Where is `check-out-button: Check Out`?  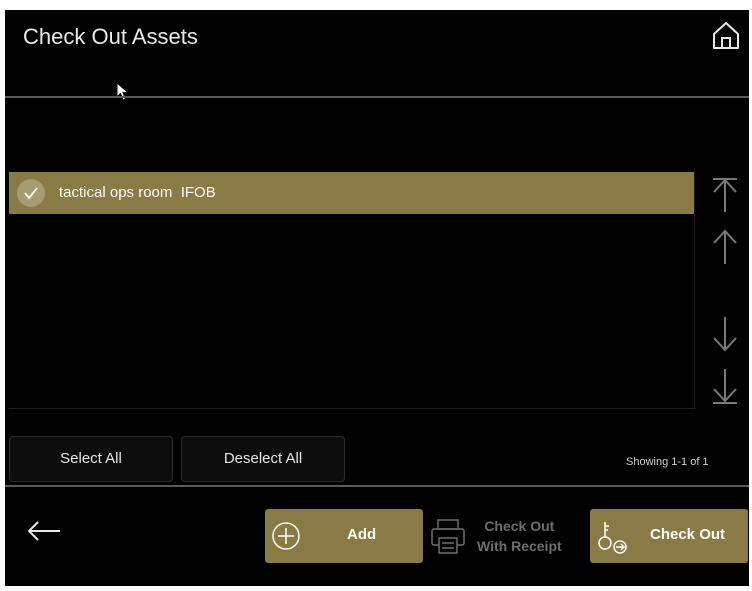
check-out-button: Check Out is located at coordinates (669, 536).